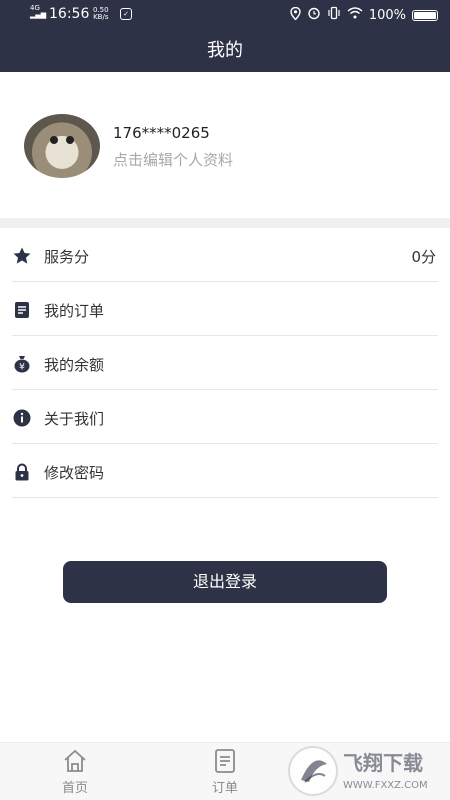  I want to click on tab-orders: 订单, so click(225, 771).